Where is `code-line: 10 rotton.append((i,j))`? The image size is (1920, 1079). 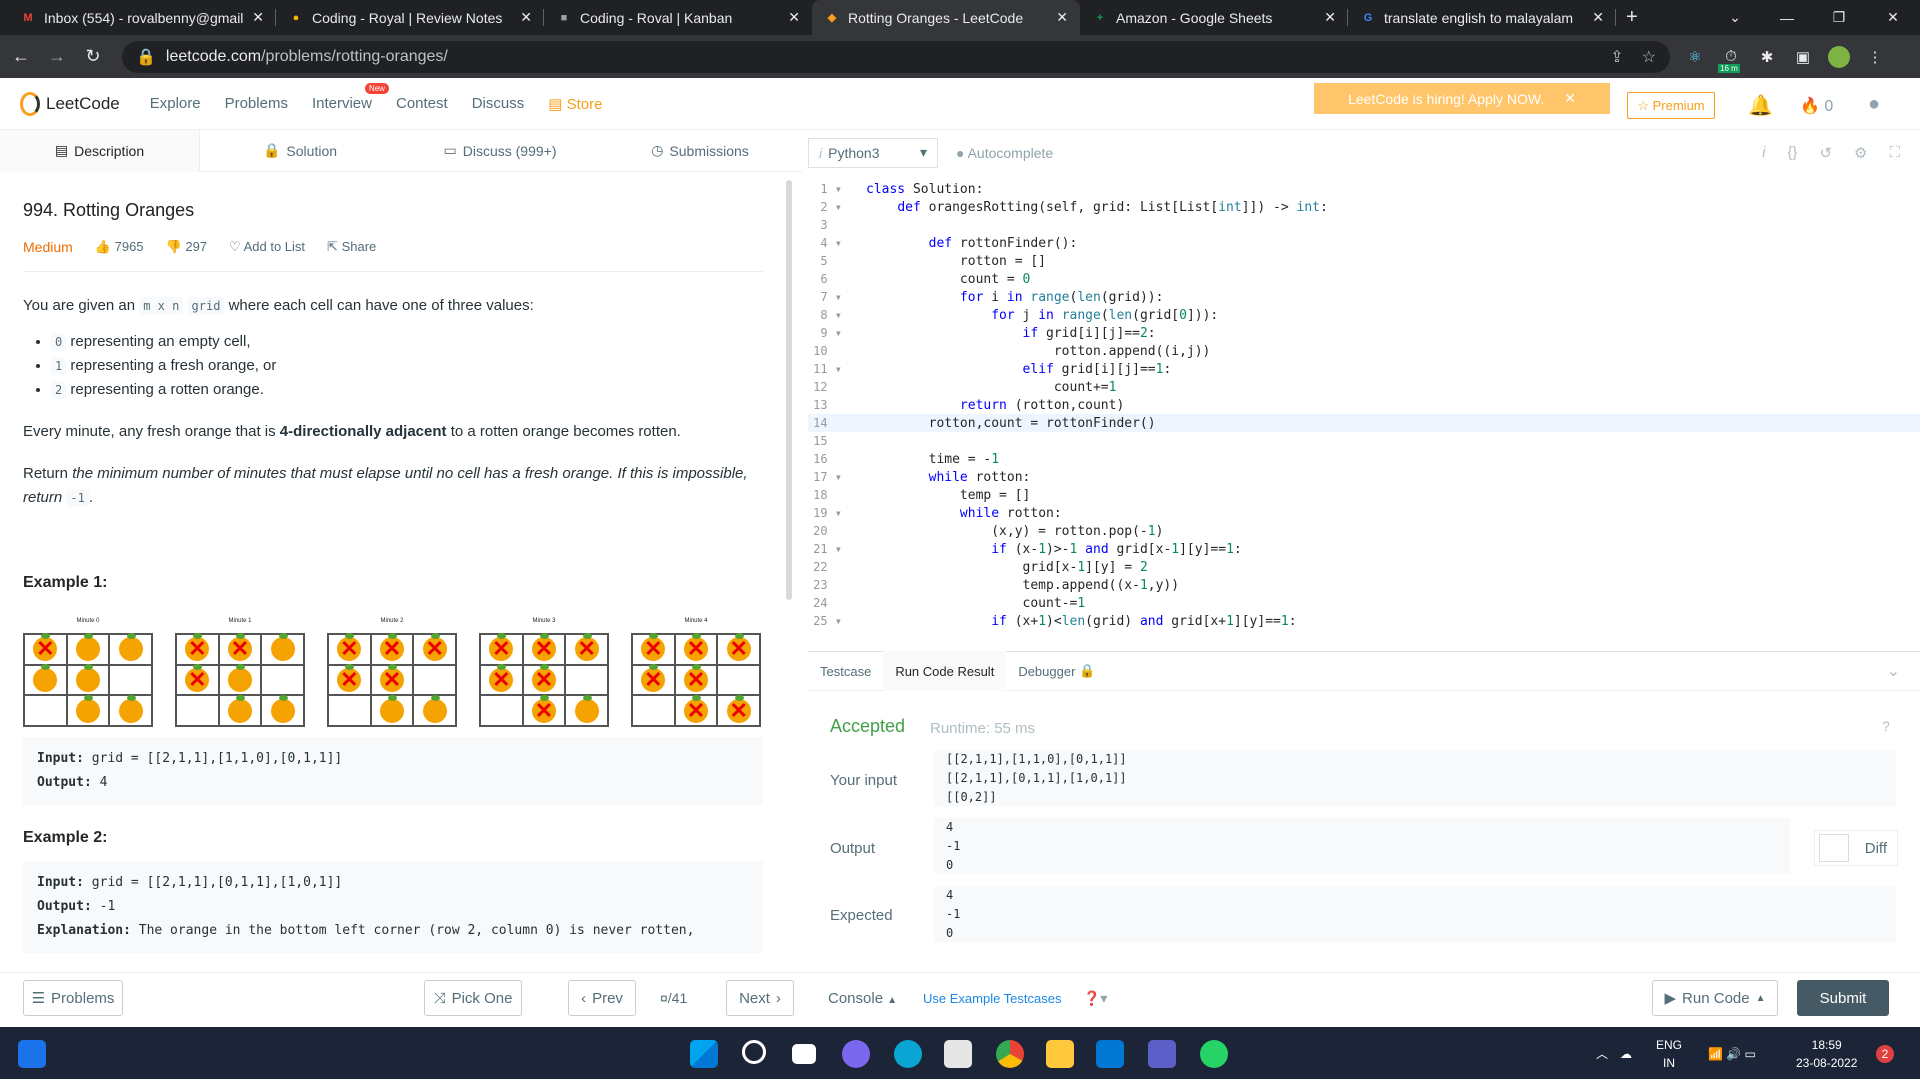 code-line: 10 rotton.append((i,j)) is located at coordinates (1364, 351).